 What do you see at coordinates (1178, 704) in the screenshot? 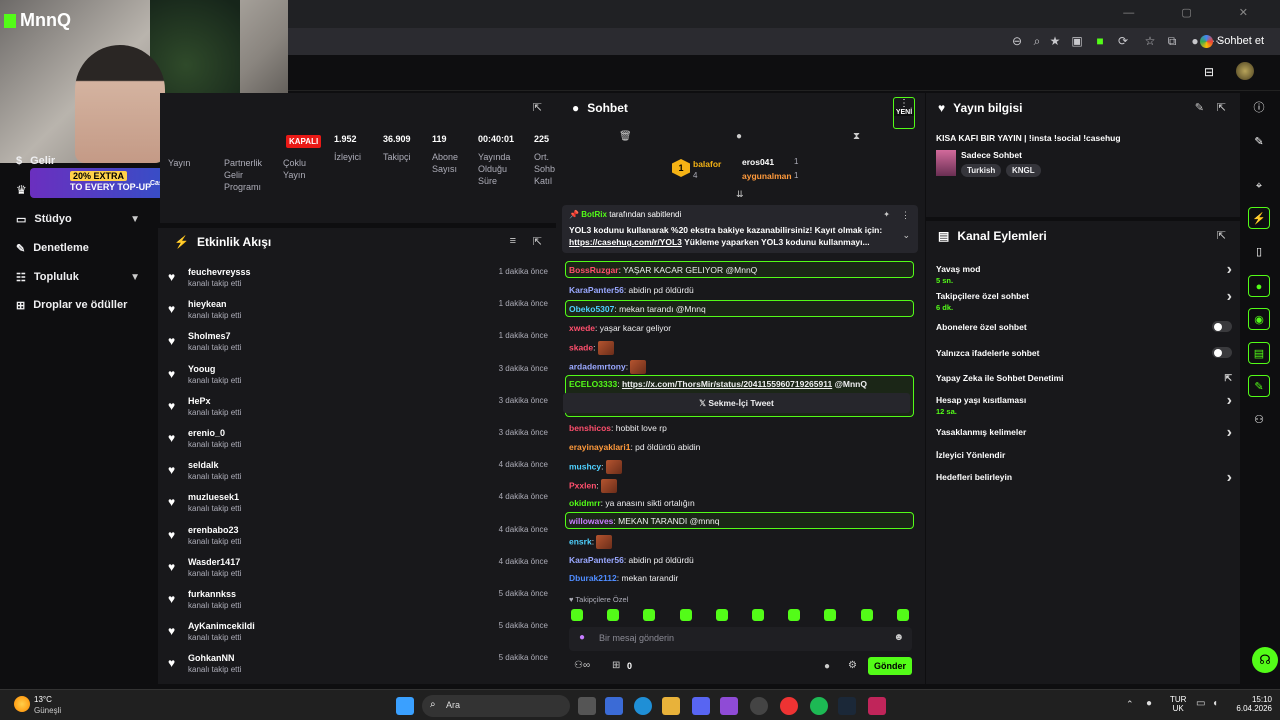
I see `language-indicator: TUR UK` at bounding box center [1178, 704].